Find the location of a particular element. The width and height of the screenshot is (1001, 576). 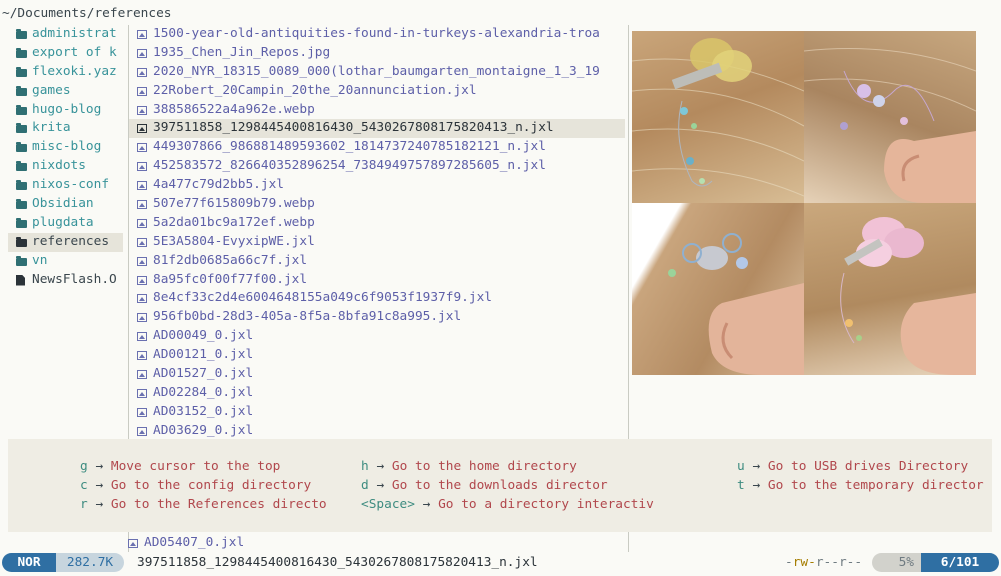

file-permissions: -rw-r--r-- is located at coordinates (823, 562).